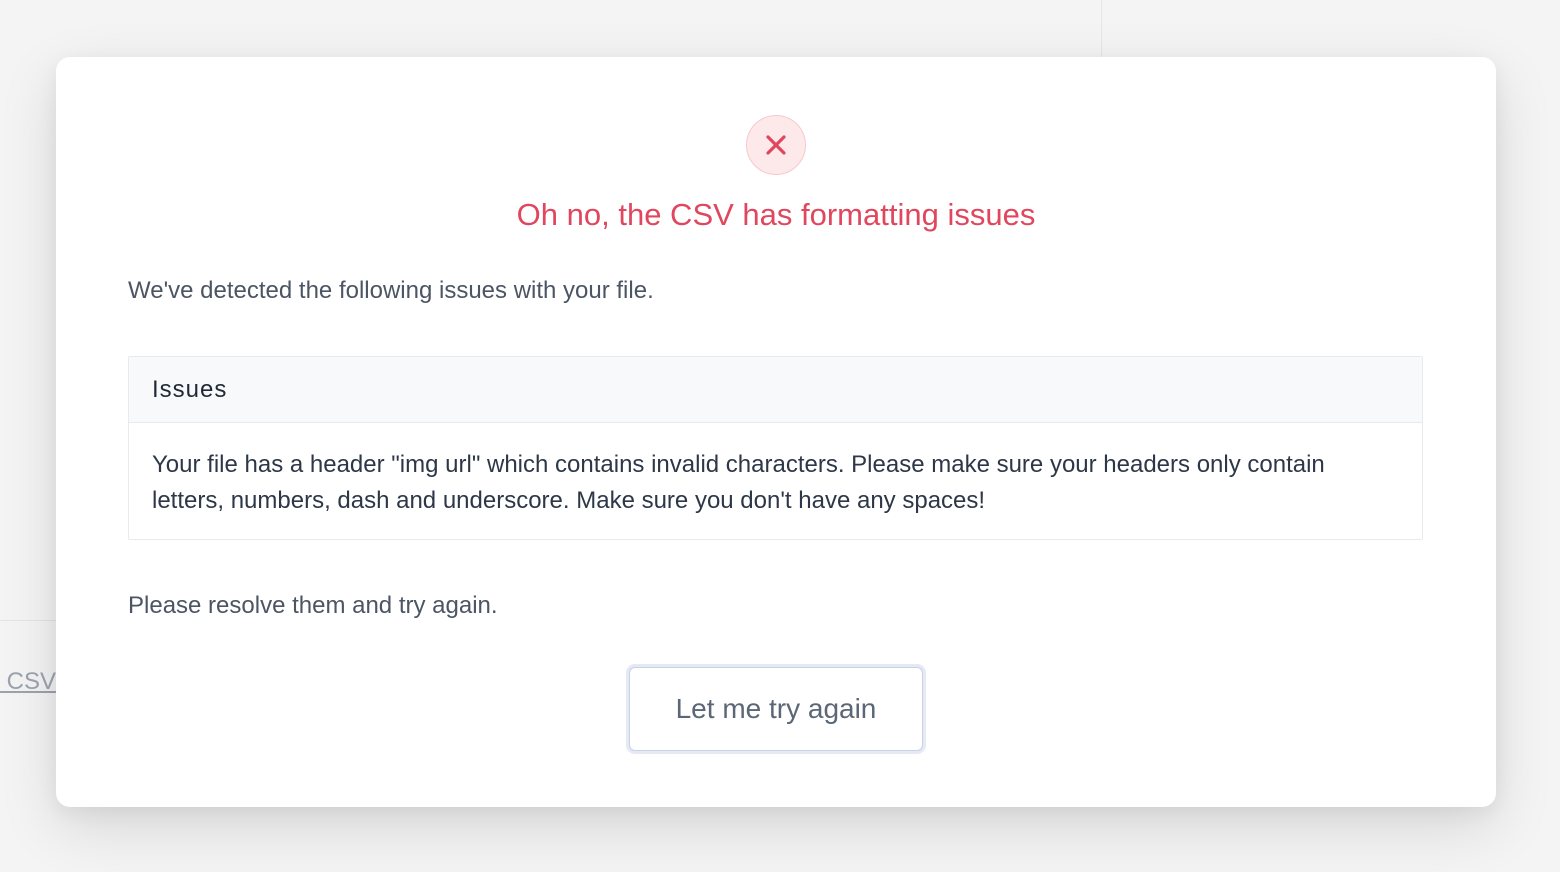  I want to click on background-link: Review CSV, so click(28, 681).